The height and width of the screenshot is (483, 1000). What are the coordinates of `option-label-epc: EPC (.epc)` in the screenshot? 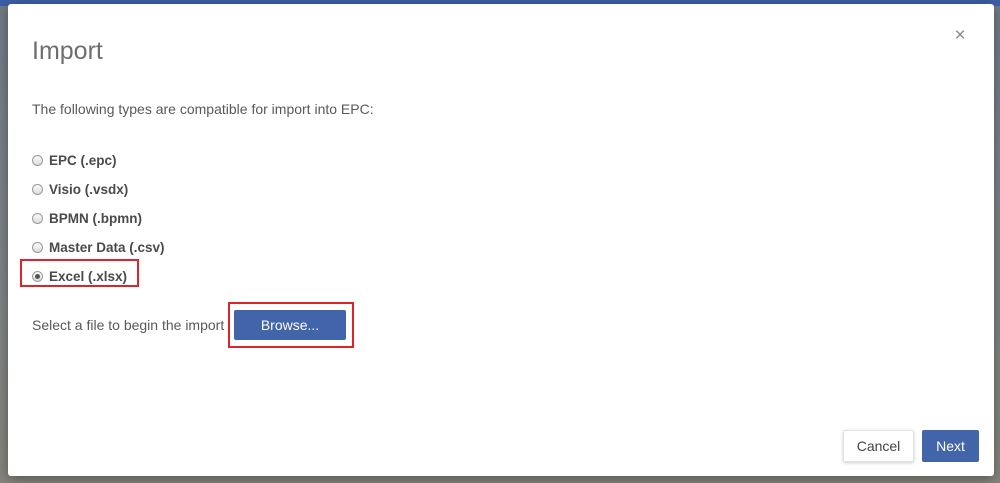 It's located at (83, 160).